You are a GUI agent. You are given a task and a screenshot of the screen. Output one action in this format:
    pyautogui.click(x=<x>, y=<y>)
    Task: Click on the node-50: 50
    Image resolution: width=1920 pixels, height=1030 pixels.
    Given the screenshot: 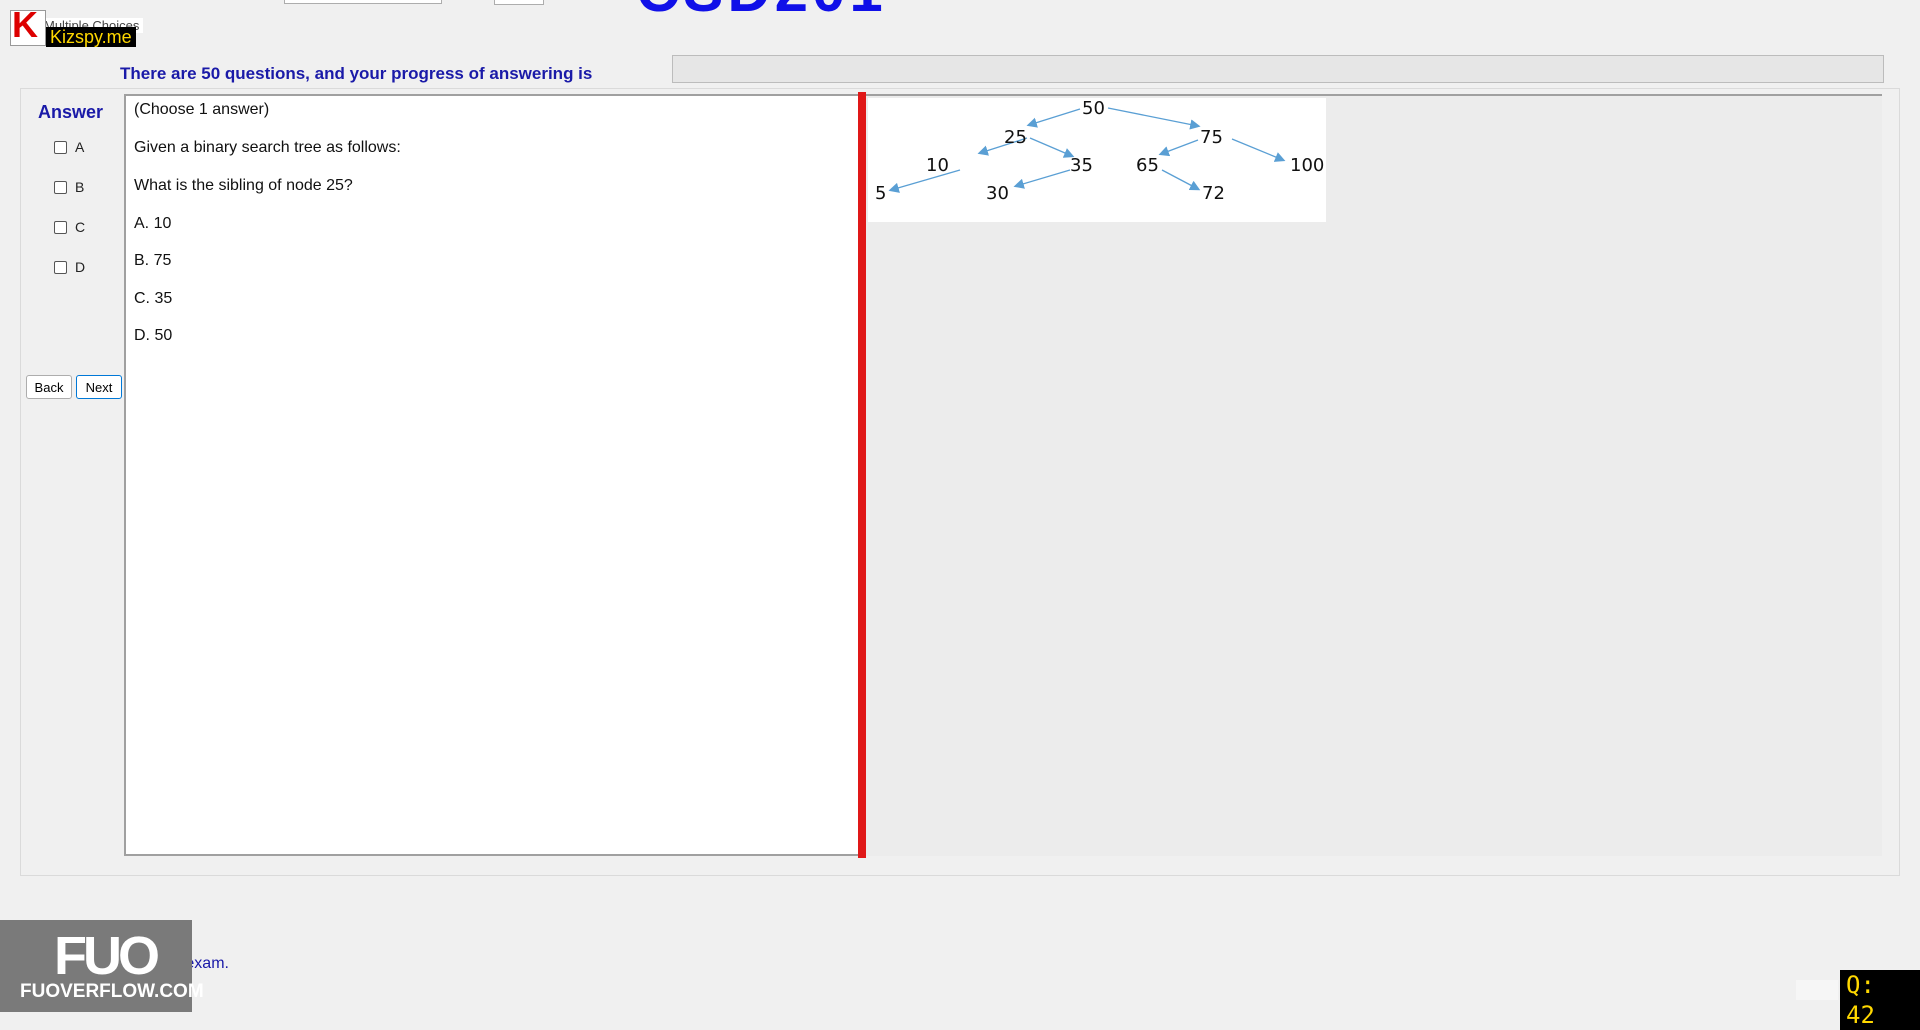 What is the action you would take?
    pyautogui.click(x=1093, y=108)
    